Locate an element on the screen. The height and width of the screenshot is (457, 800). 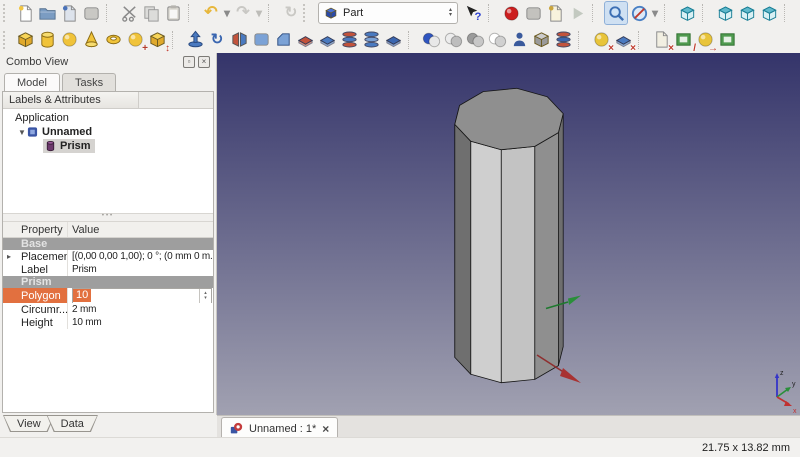
refine-shape-icon: × is located at coordinates (624, 41).